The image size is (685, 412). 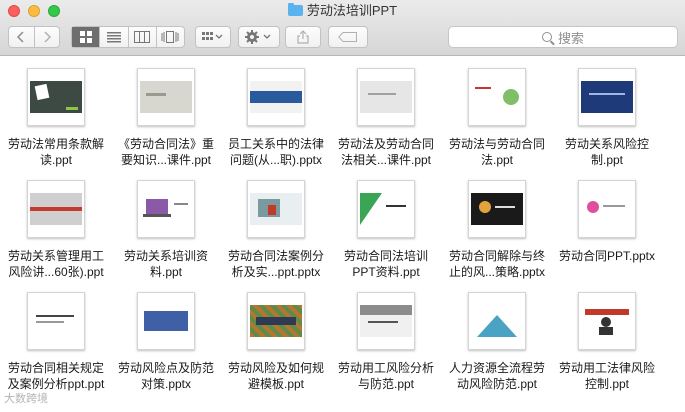 What do you see at coordinates (607, 152) in the screenshot?
I see `file-name: 劳动关系风险控 制.ppt` at bounding box center [607, 152].